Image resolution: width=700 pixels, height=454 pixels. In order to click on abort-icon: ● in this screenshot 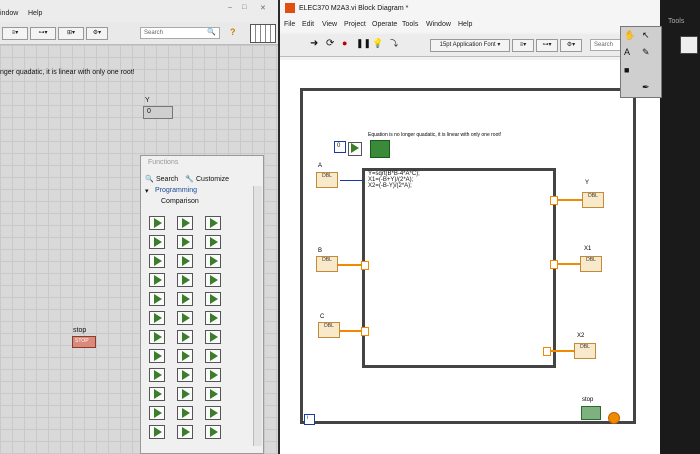, I will do `click(344, 43)`.